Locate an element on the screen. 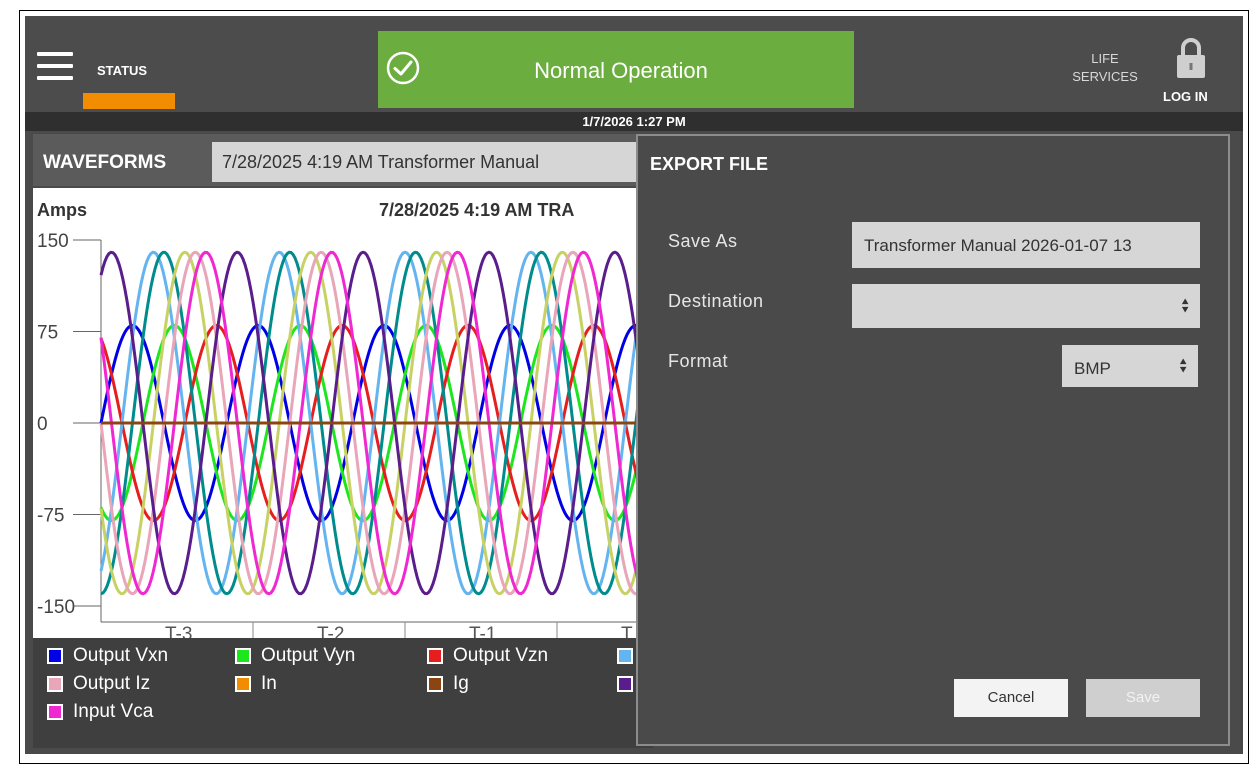 Image resolution: width=1257 pixels, height=772 pixels. legend-item: Output Iz is located at coordinates (98, 684).